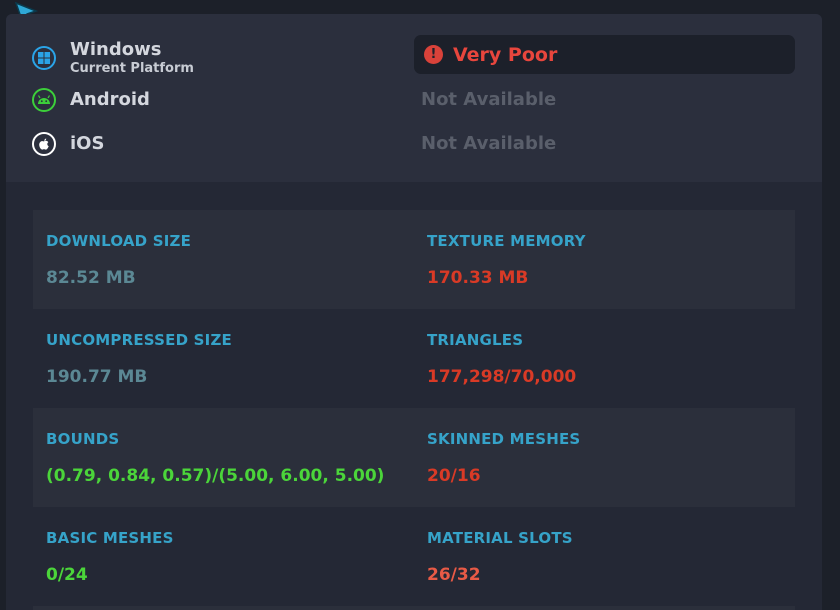 This screenshot has height=610, width=840. Describe the element at coordinates (500, 557) in the screenshot. I see `stat-material-slots: MATERIAL SLOTS 26/32` at that location.